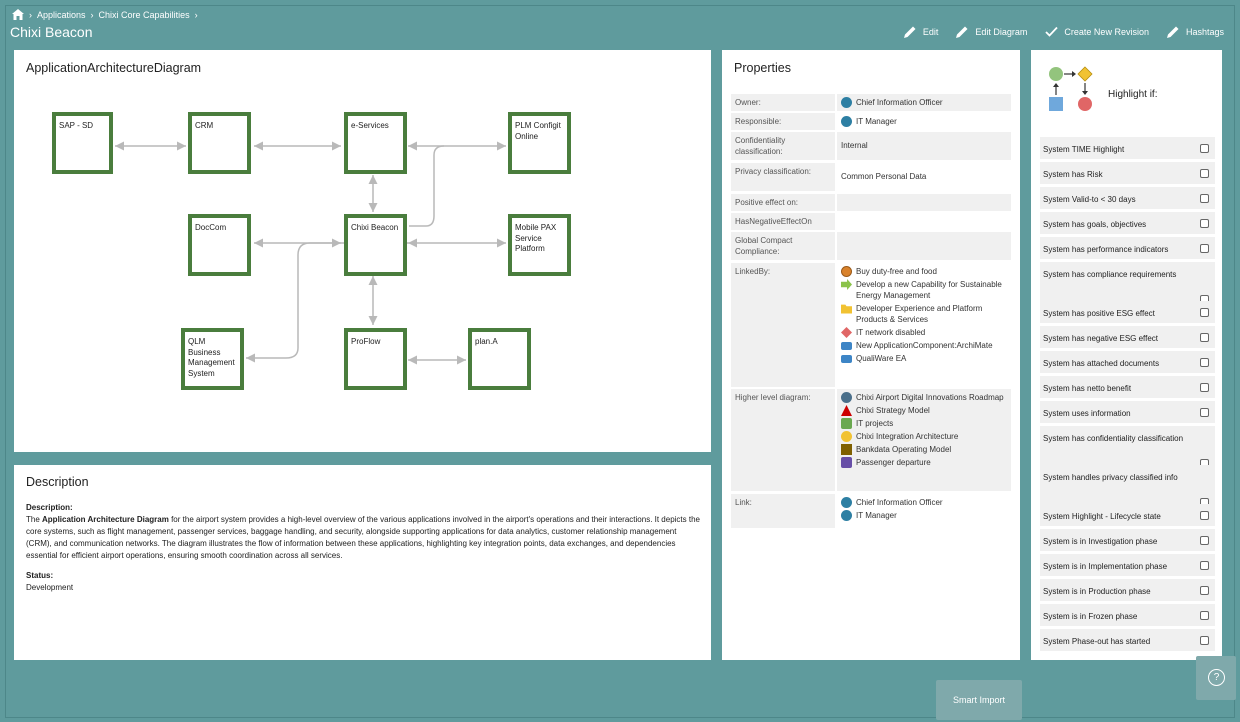  Describe the element at coordinates (924, 436) in the screenshot. I see `diagram-link: Chixi Integration Architecture` at that location.